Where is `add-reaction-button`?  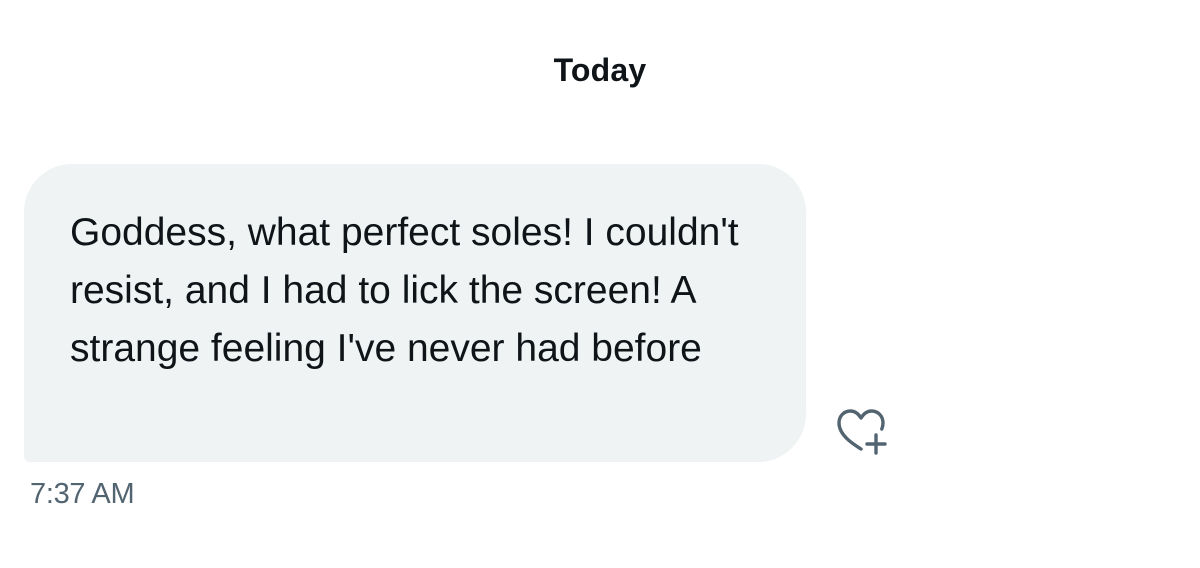 add-reaction-button is located at coordinates (860, 432).